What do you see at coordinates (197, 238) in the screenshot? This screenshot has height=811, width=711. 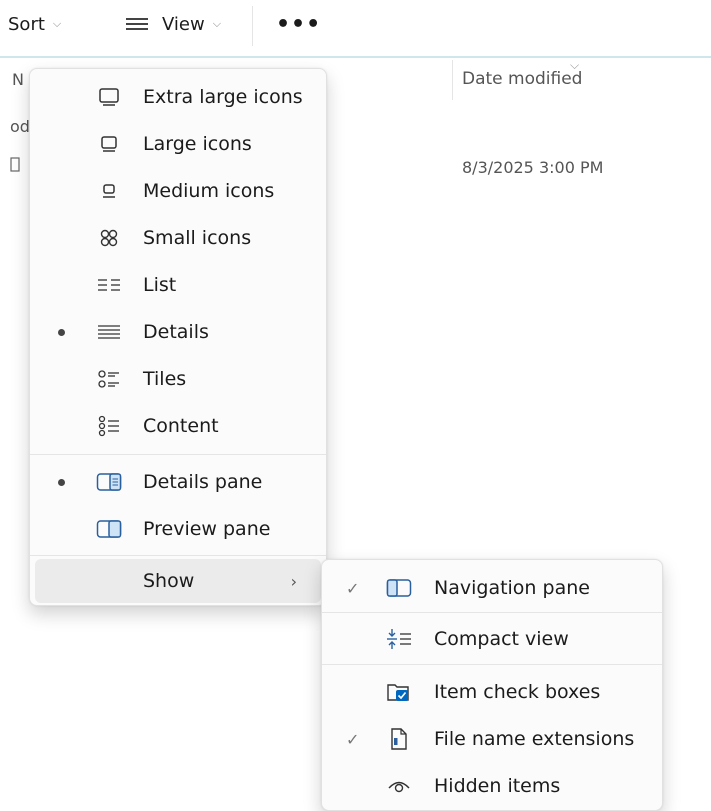 I see `menu-item-label: Small icons` at bounding box center [197, 238].